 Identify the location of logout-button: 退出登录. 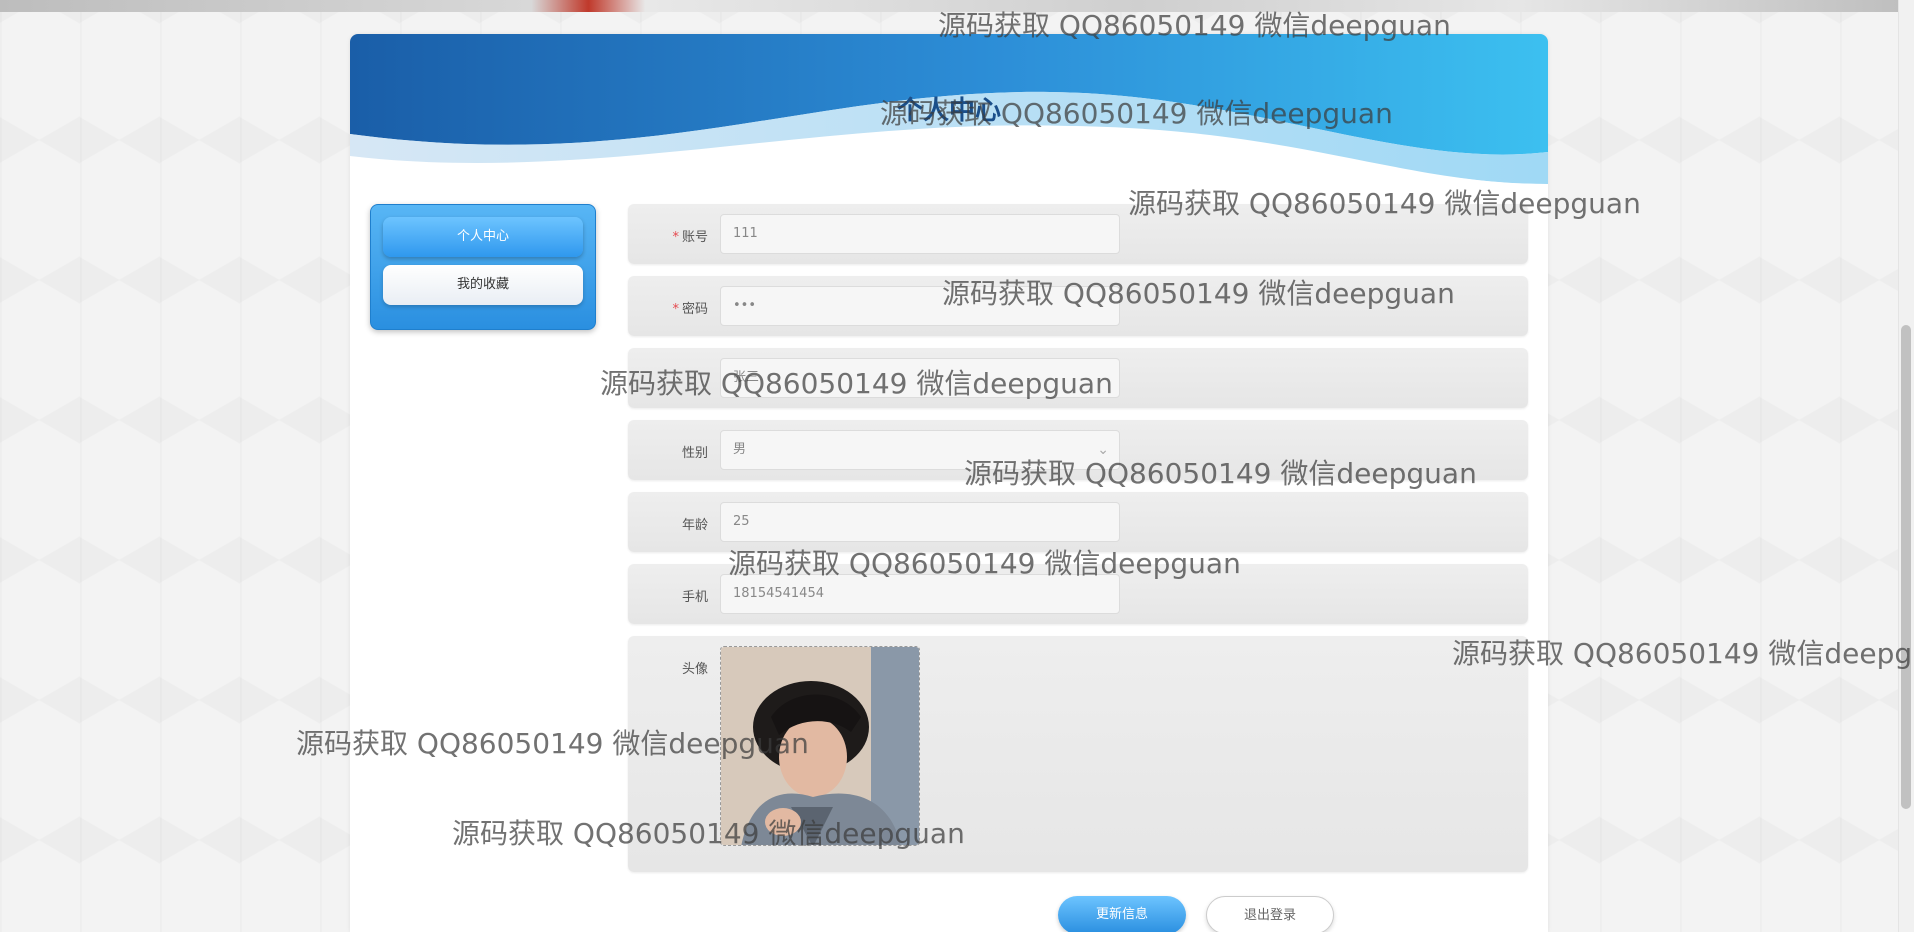
(1270, 914).